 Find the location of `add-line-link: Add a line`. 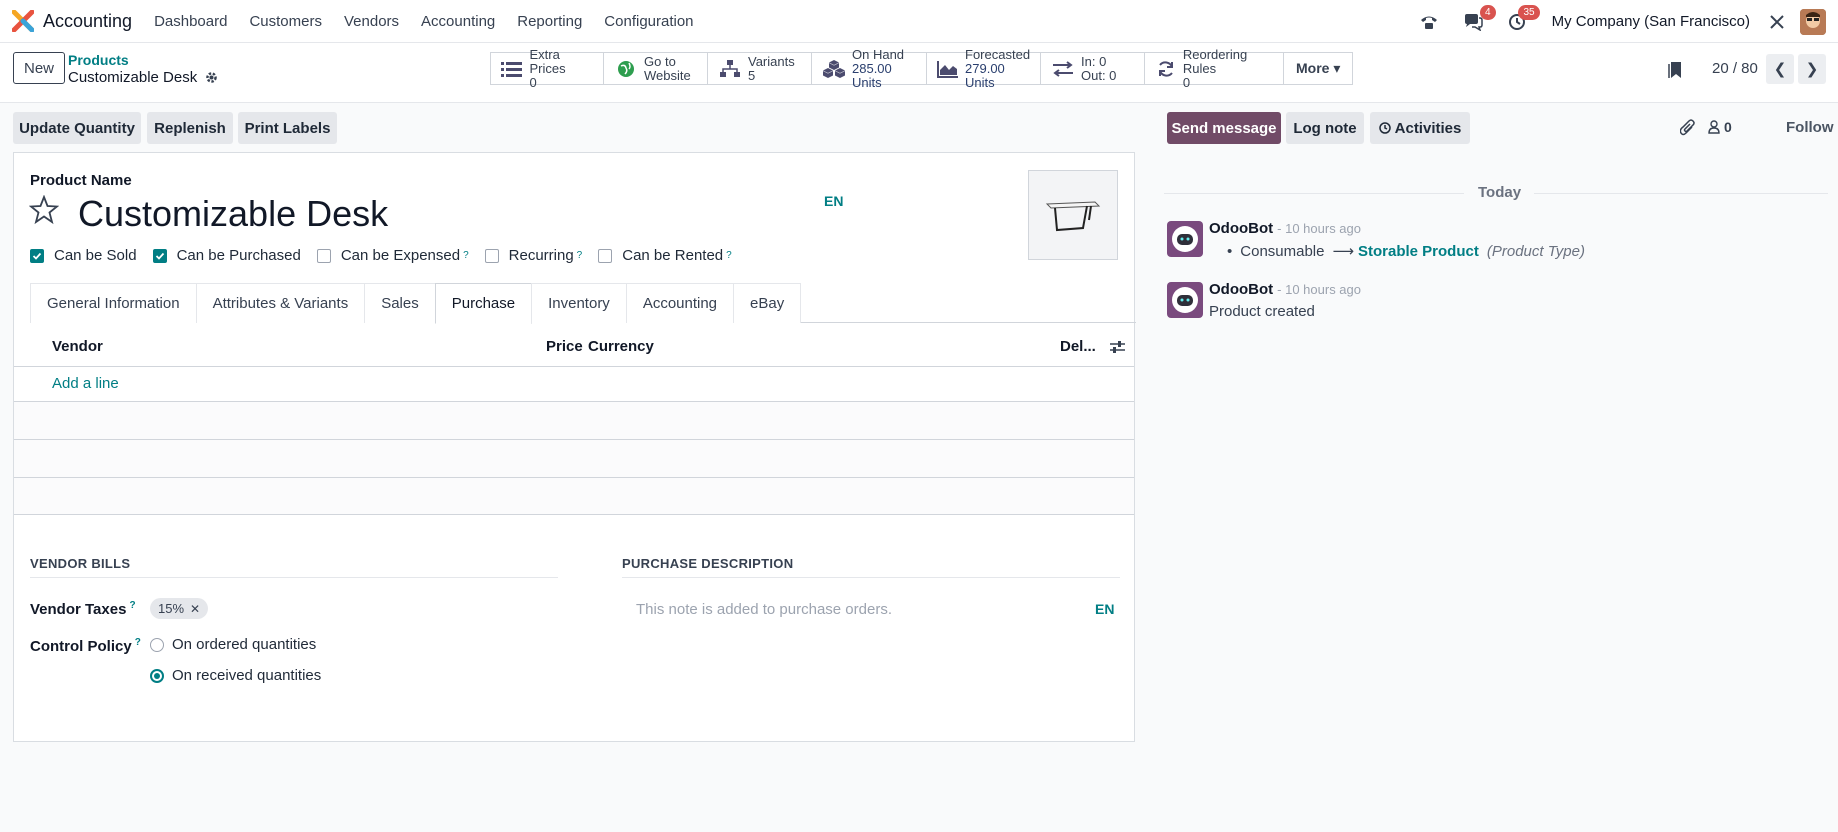

add-line-link: Add a line is located at coordinates (85, 383).